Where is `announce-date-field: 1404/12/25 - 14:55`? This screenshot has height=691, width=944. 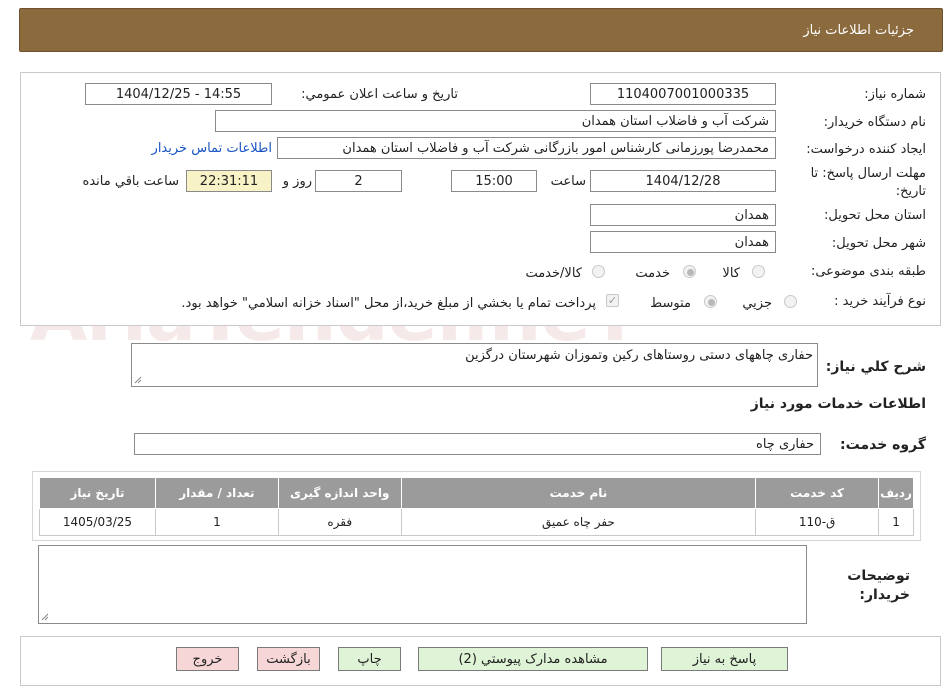 announce-date-field: 1404/12/25 - 14:55 is located at coordinates (178, 94).